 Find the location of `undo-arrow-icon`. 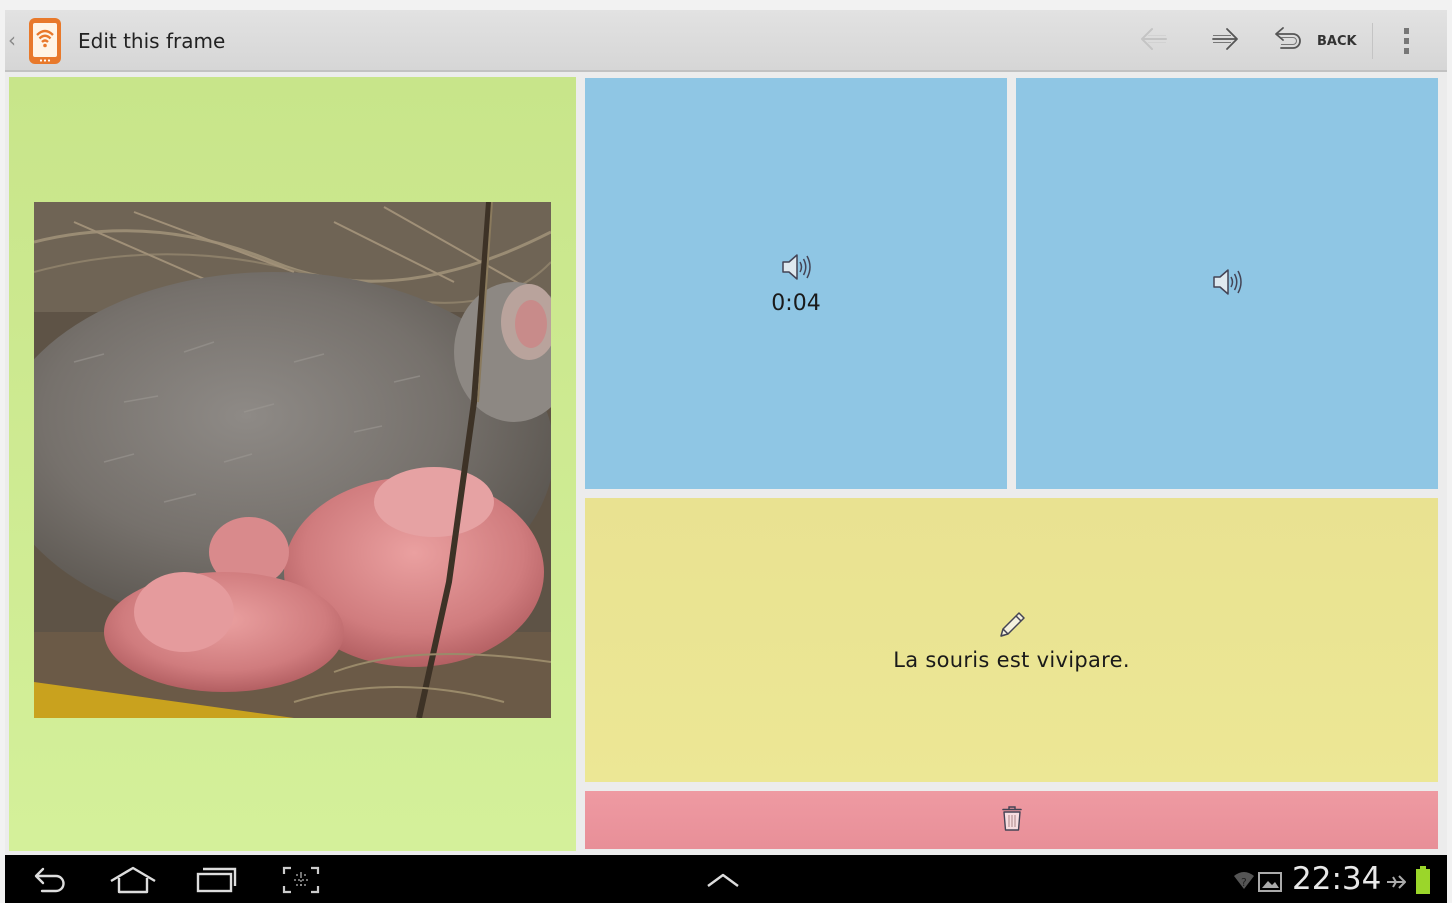

undo-arrow-icon is located at coordinates (1154, 41).